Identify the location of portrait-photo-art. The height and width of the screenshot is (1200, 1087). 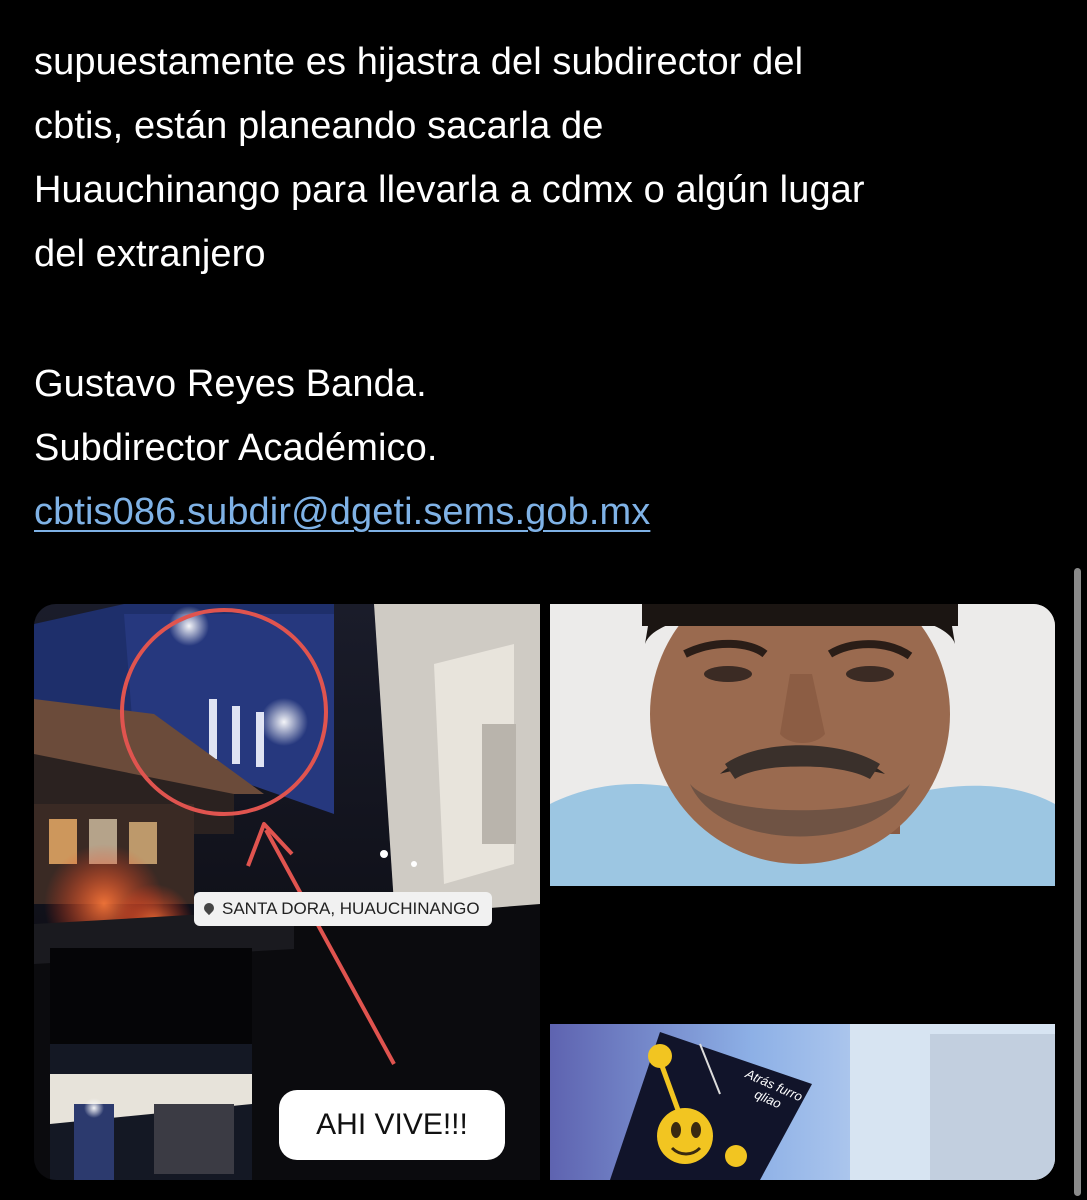
(802, 745).